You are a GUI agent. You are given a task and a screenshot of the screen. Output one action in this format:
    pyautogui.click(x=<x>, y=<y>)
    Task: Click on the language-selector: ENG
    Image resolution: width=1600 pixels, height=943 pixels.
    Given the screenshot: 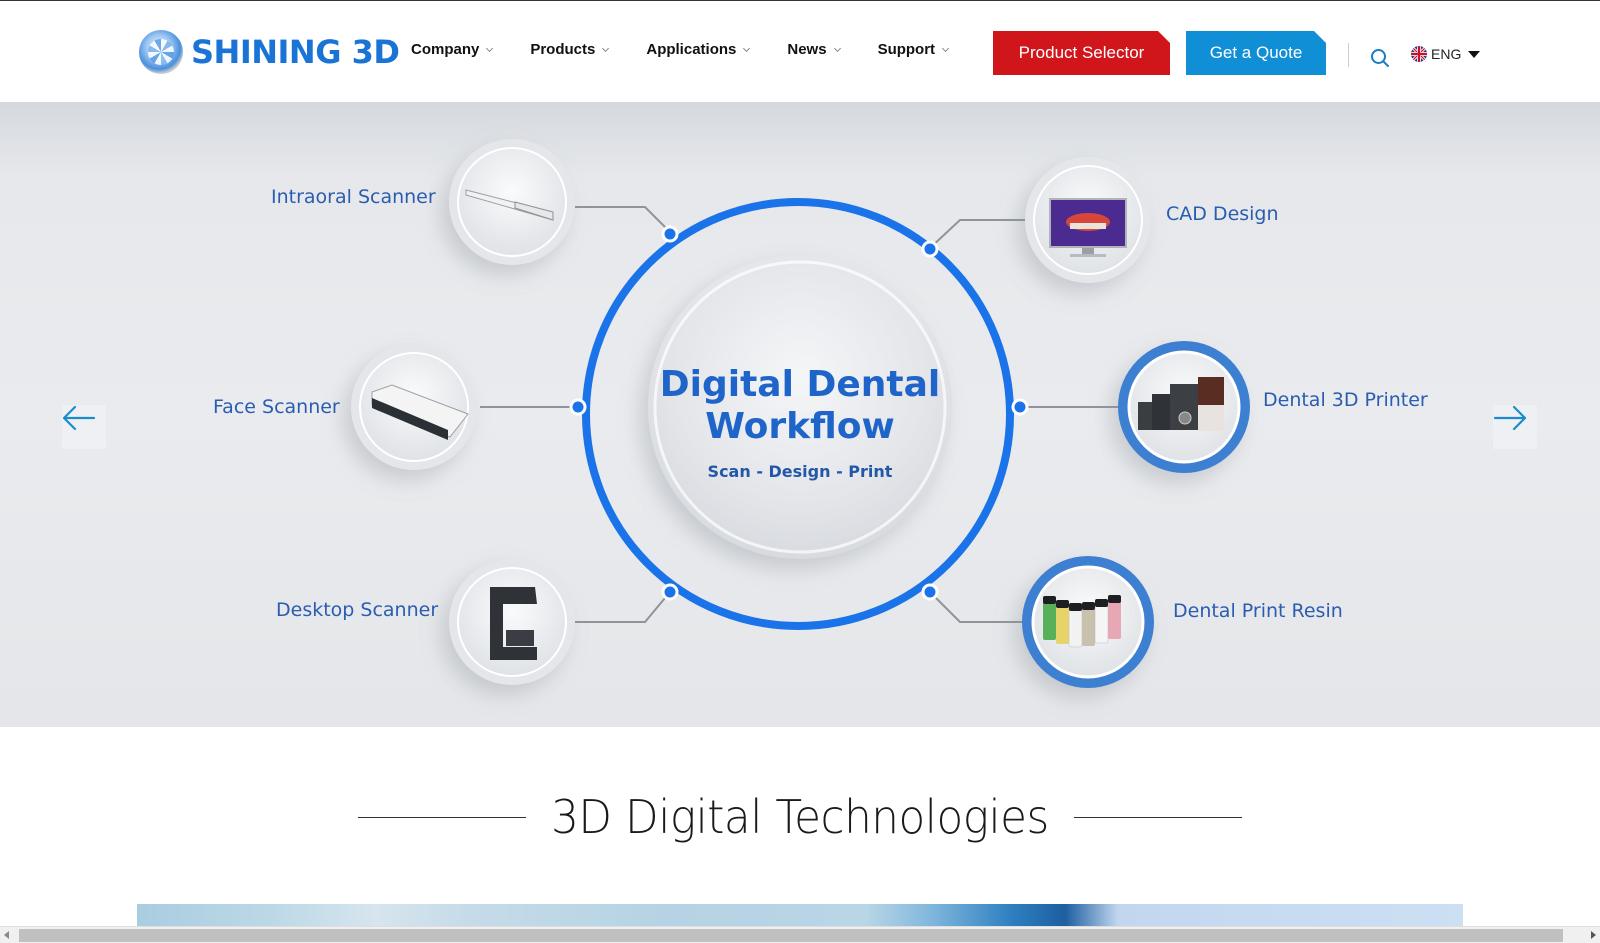 What is the action you would take?
    pyautogui.click(x=1446, y=54)
    